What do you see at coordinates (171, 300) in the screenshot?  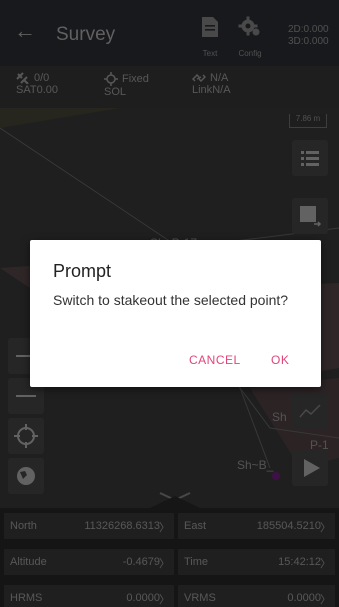 I see `dialog-message: Switch to stakeout the selected point?` at bounding box center [171, 300].